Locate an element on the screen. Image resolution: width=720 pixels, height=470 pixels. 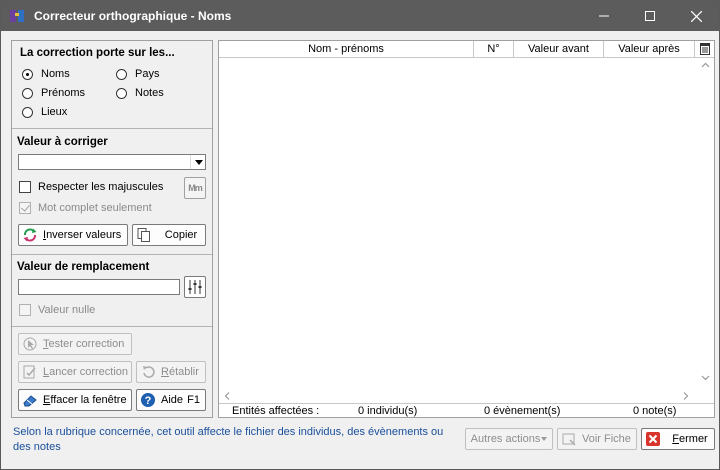
close-icon is located at coordinates (696, 16).